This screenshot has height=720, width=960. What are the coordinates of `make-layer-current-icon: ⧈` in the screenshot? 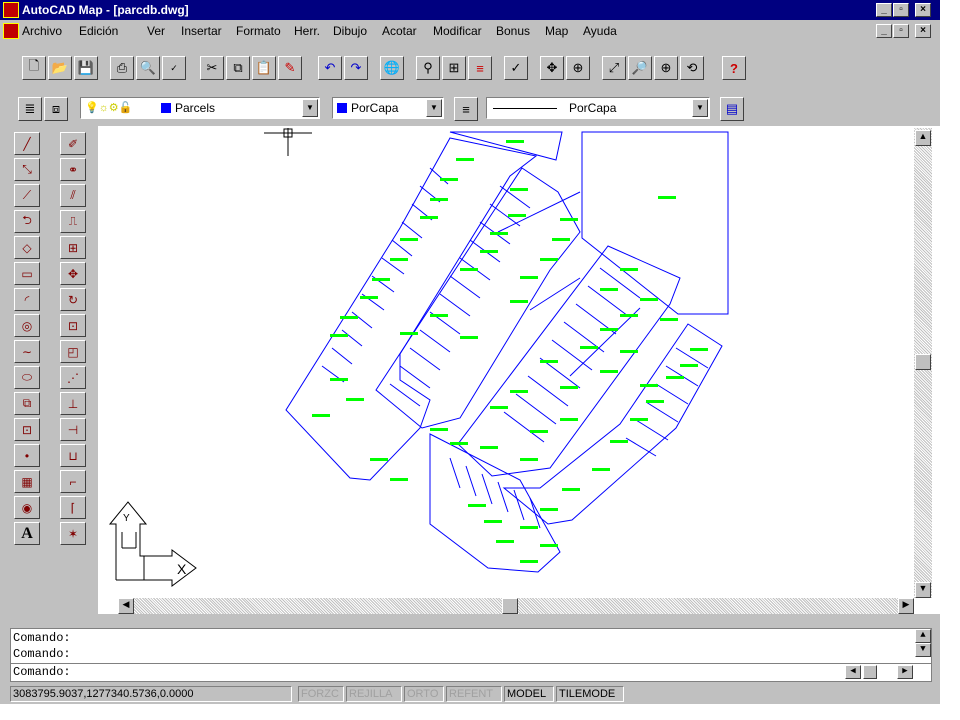 It's located at (56, 109).